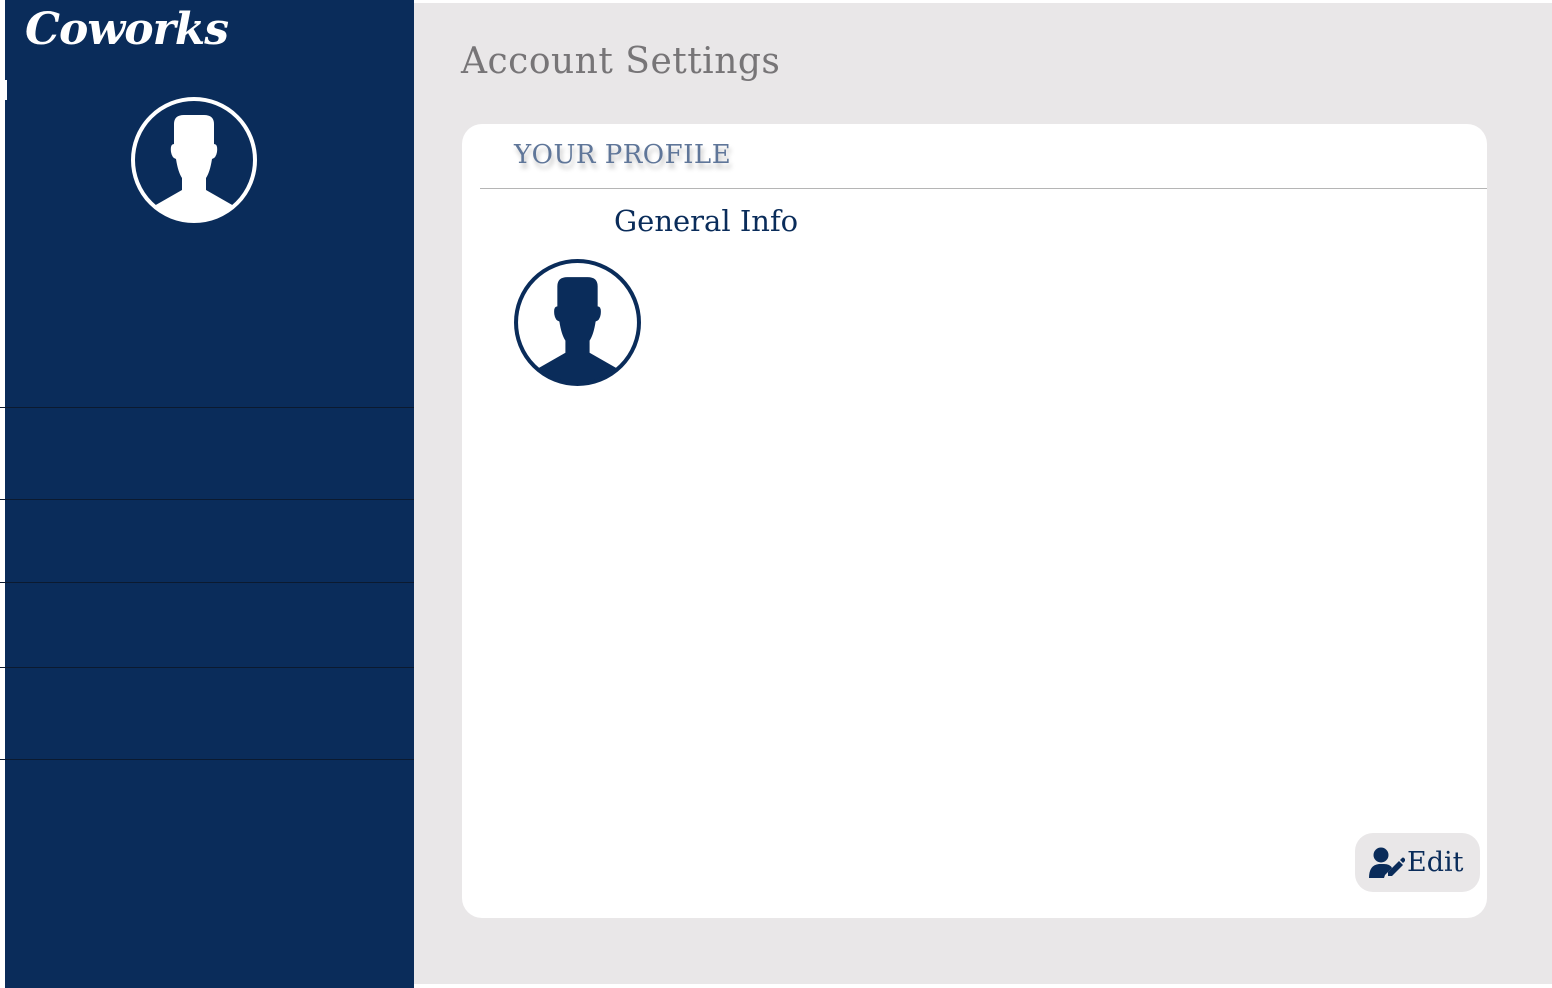 The height and width of the screenshot is (988, 1552). I want to click on nav-divider, so click(207, 759).